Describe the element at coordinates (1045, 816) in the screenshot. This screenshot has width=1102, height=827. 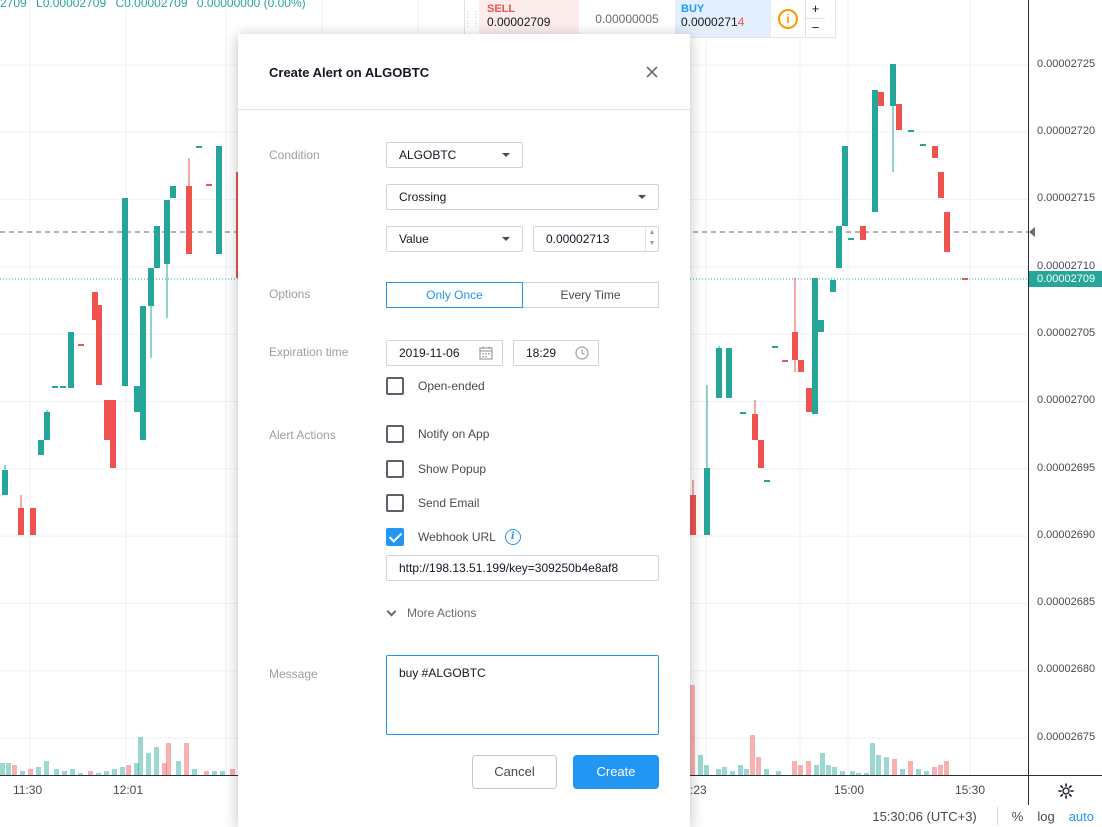
I see `log-toggle: log` at that location.